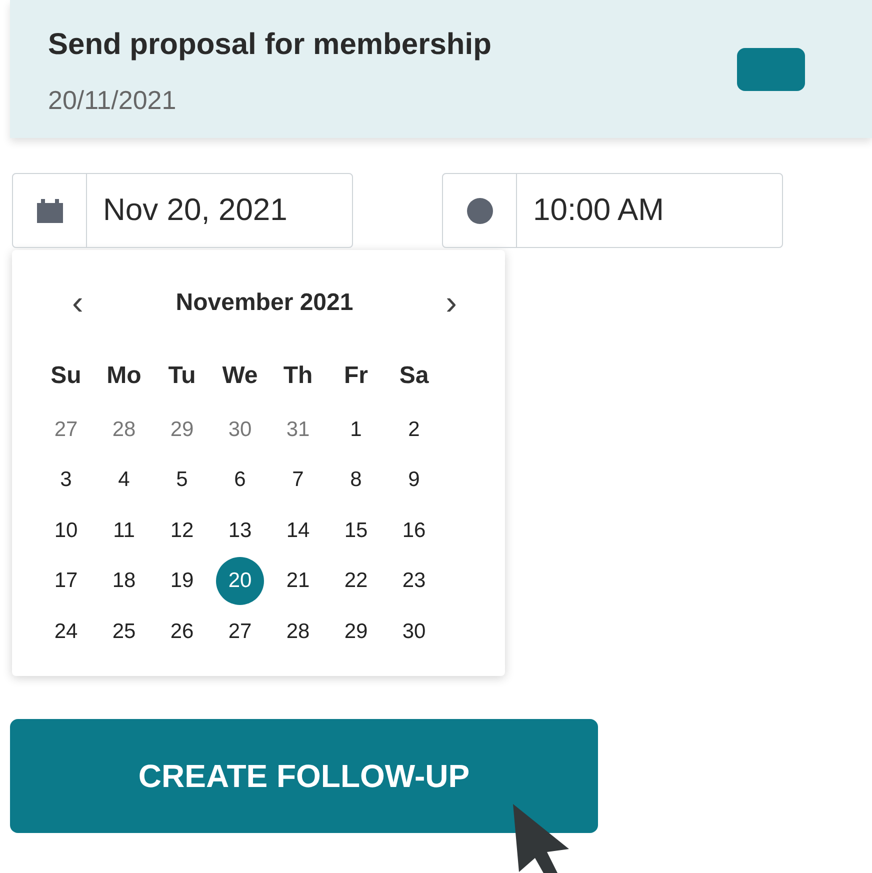 This screenshot has height=873, width=872. What do you see at coordinates (182, 376) in the screenshot?
I see `weekday-label: Tu` at bounding box center [182, 376].